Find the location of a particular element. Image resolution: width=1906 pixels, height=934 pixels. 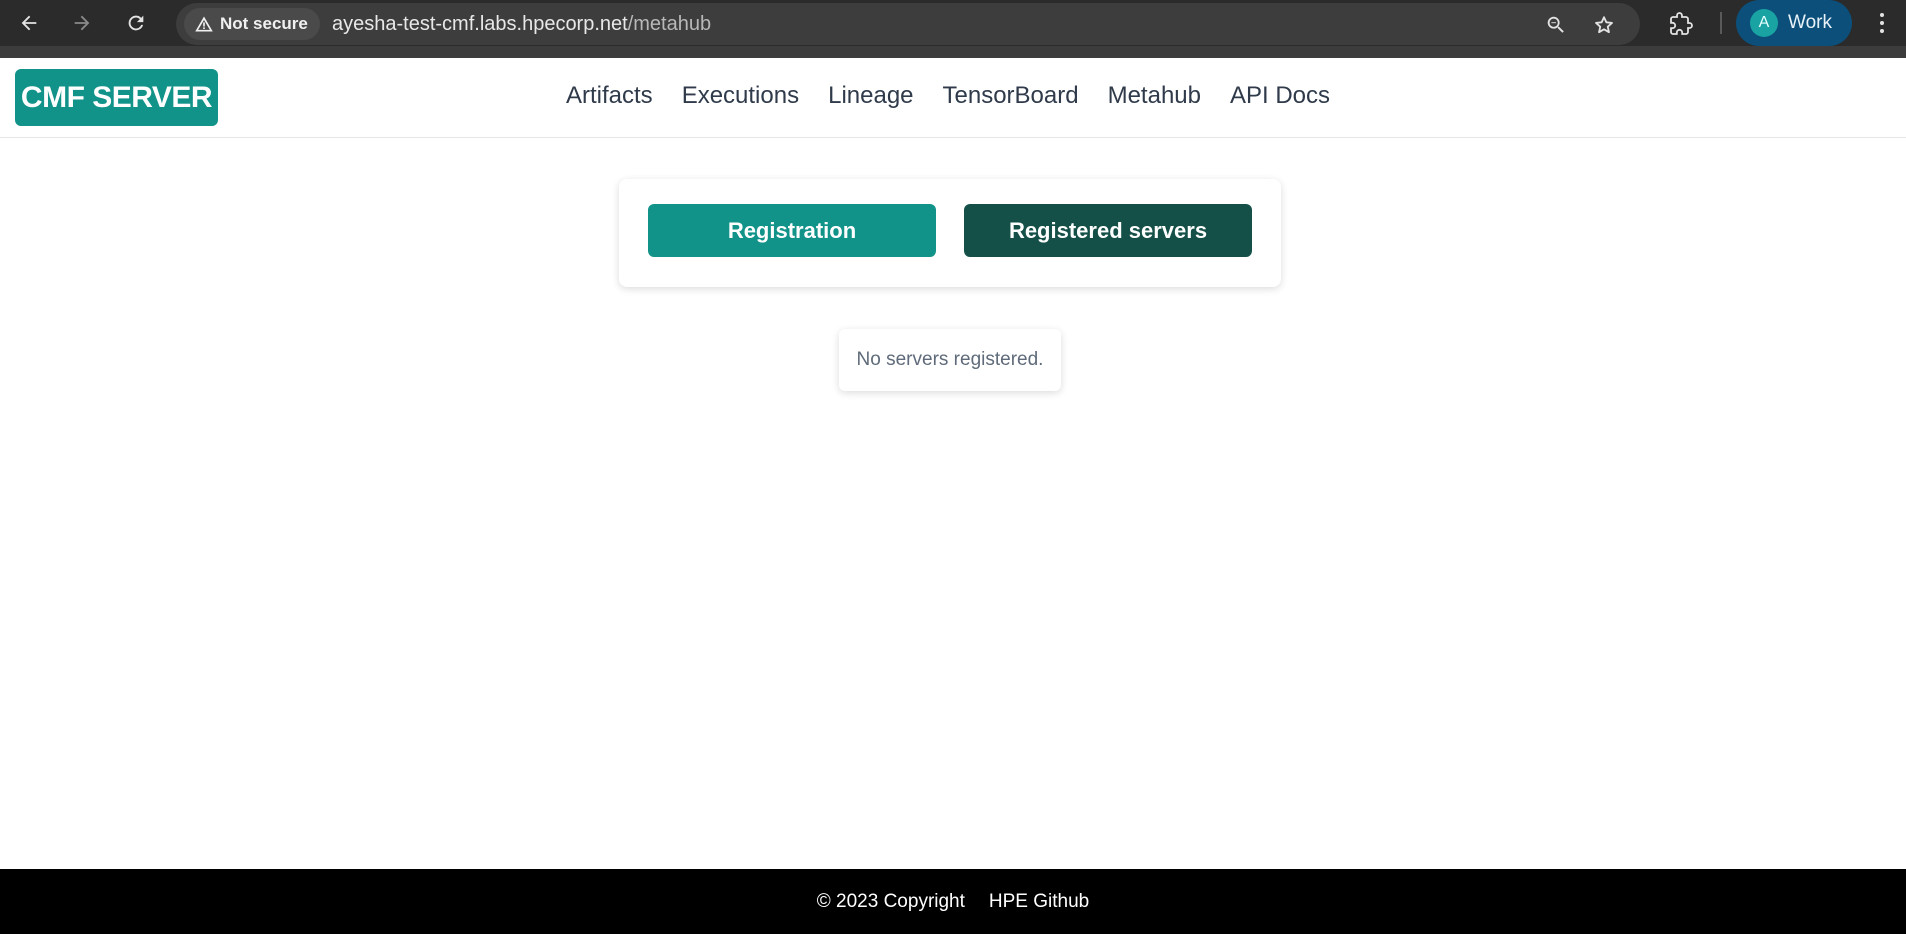

zoom-magnifier-icon is located at coordinates (1555, 24).